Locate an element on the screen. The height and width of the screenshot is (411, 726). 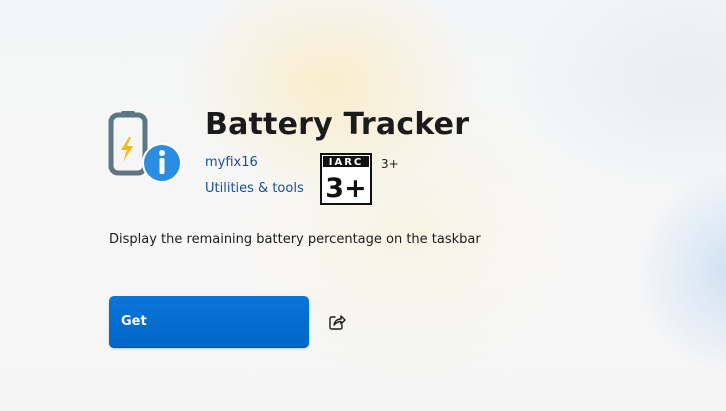
share-icon is located at coordinates (337, 322).